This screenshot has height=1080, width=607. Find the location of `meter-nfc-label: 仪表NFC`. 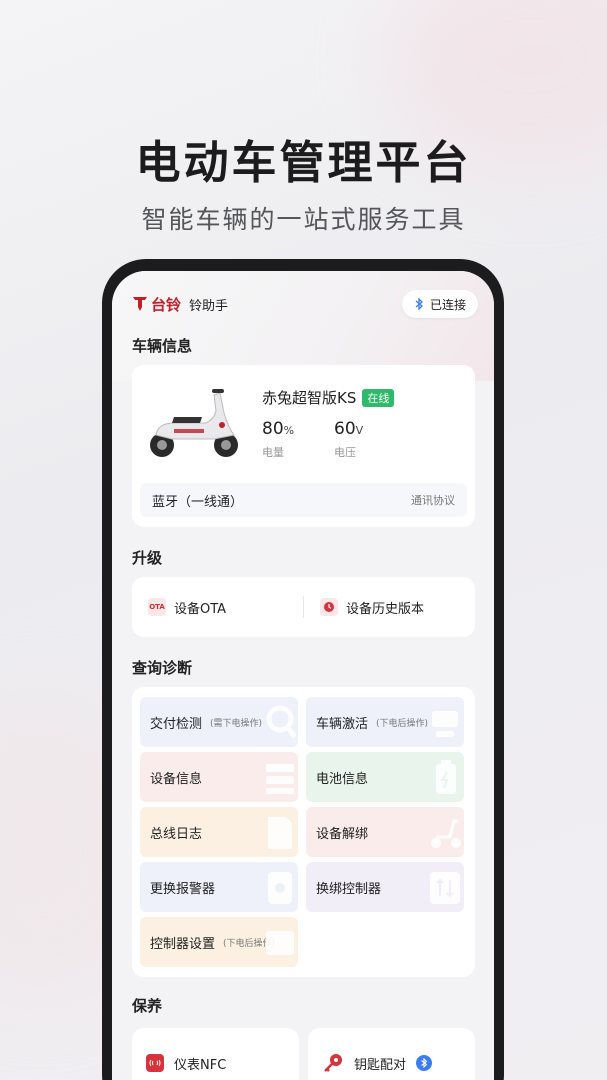

meter-nfc-label: 仪表NFC is located at coordinates (200, 1065).